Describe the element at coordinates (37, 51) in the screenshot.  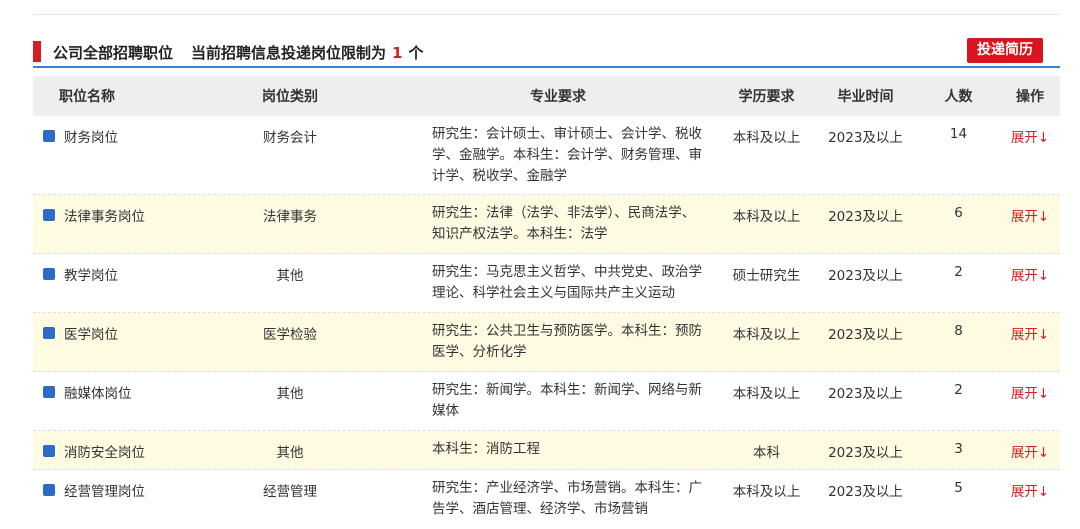
I see `section-marker` at that location.